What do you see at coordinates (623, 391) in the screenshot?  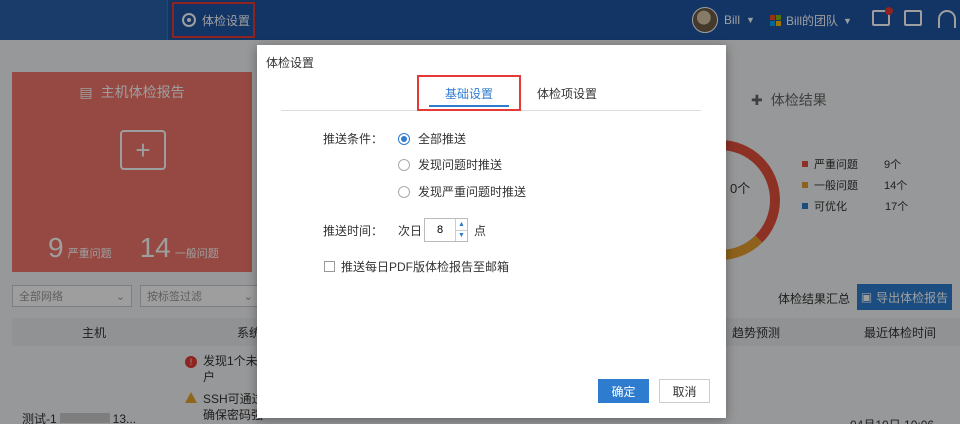 I see `confirm-button: 确定` at bounding box center [623, 391].